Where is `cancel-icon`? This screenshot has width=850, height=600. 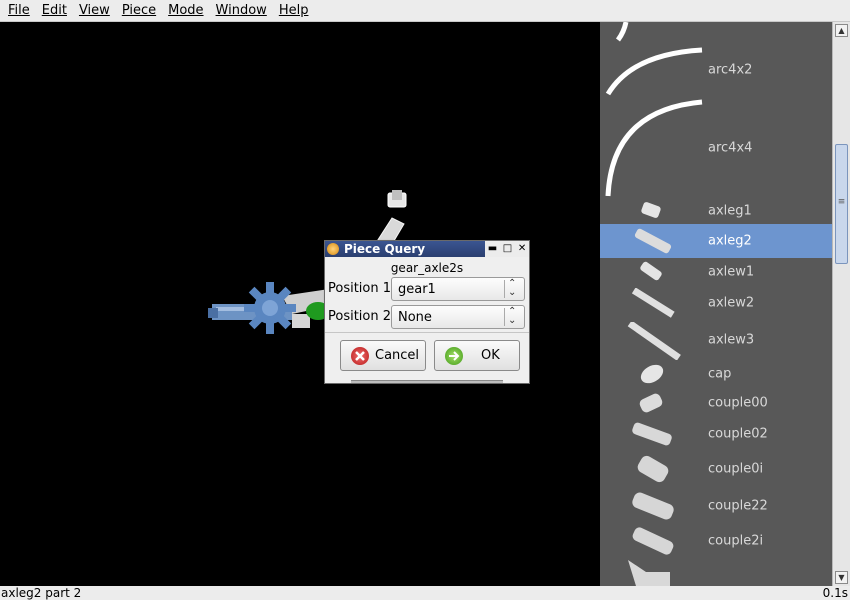
cancel-icon is located at coordinates (360, 356).